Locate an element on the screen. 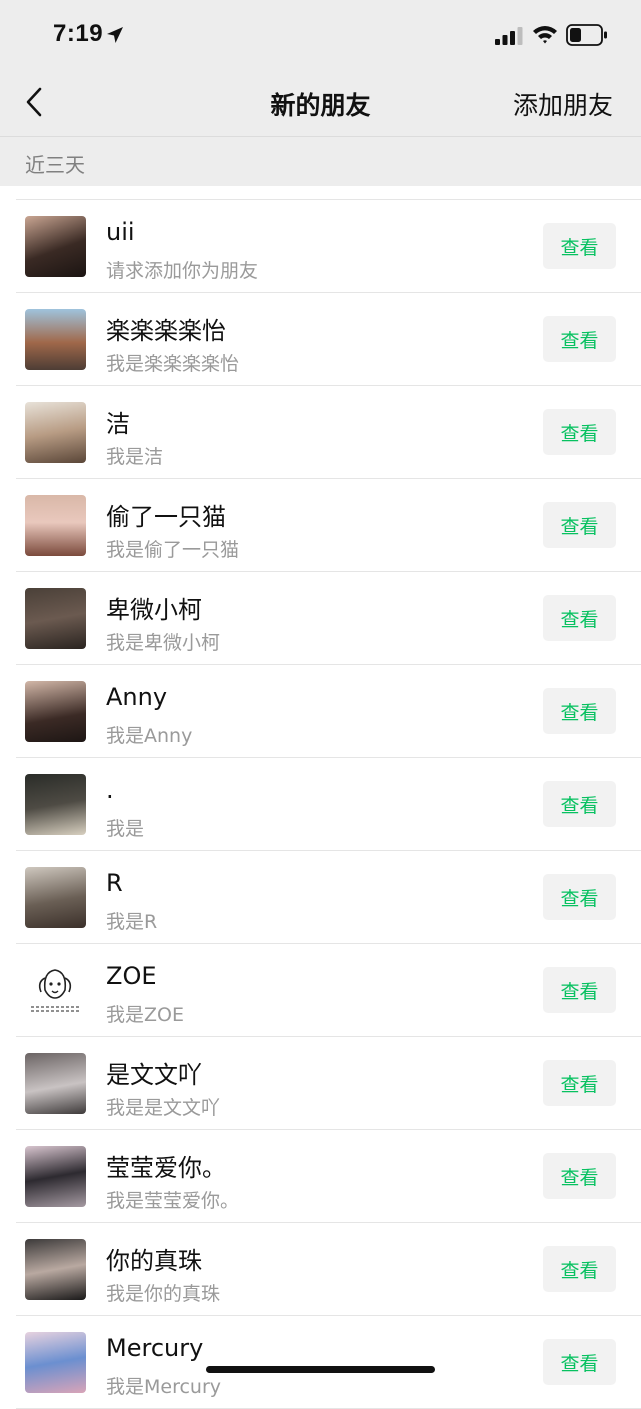  request-message: 我是莹莹爱你。 is located at coordinates (173, 1201).